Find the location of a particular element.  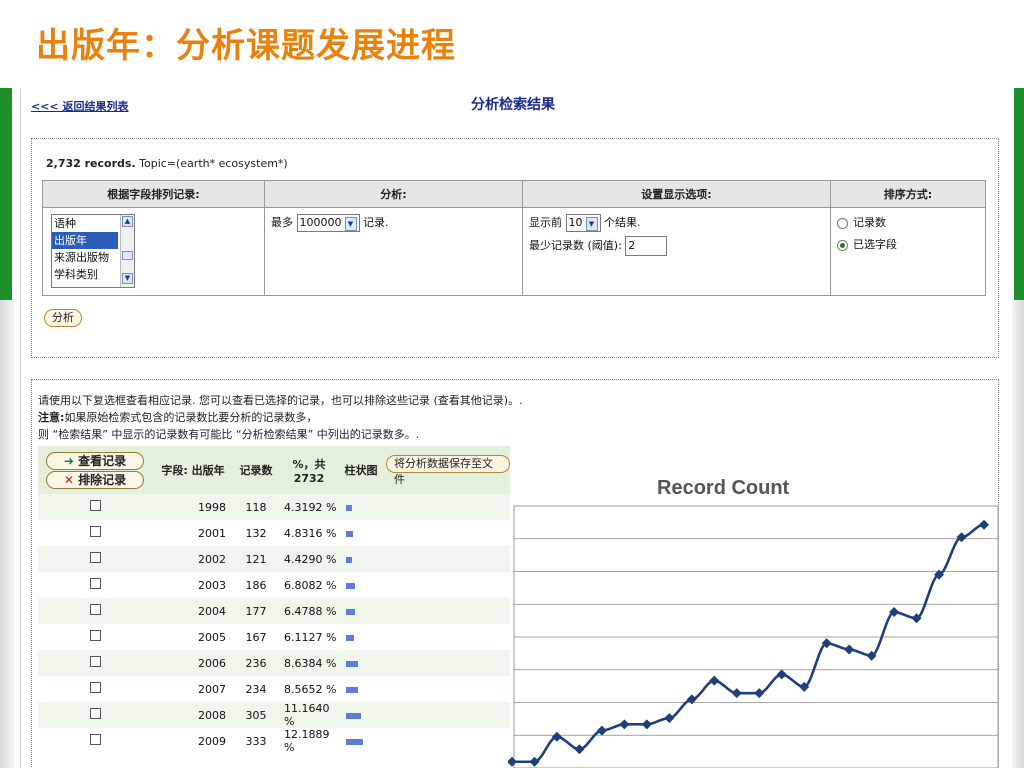

row-count: 236 is located at coordinates (256, 663).